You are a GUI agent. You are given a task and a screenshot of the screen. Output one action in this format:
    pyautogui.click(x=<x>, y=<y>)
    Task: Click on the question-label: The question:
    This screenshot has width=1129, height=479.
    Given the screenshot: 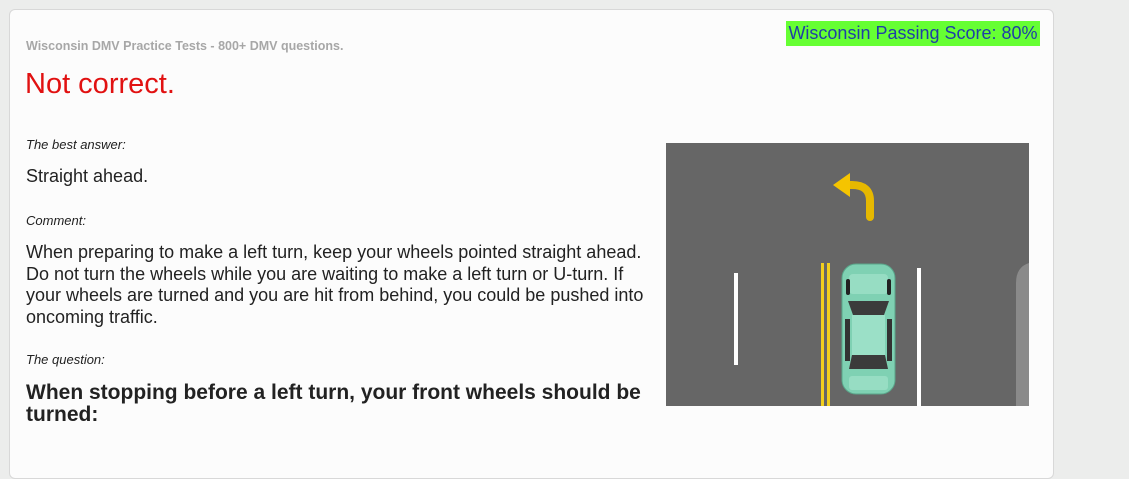 What is the action you would take?
    pyautogui.click(x=65, y=359)
    